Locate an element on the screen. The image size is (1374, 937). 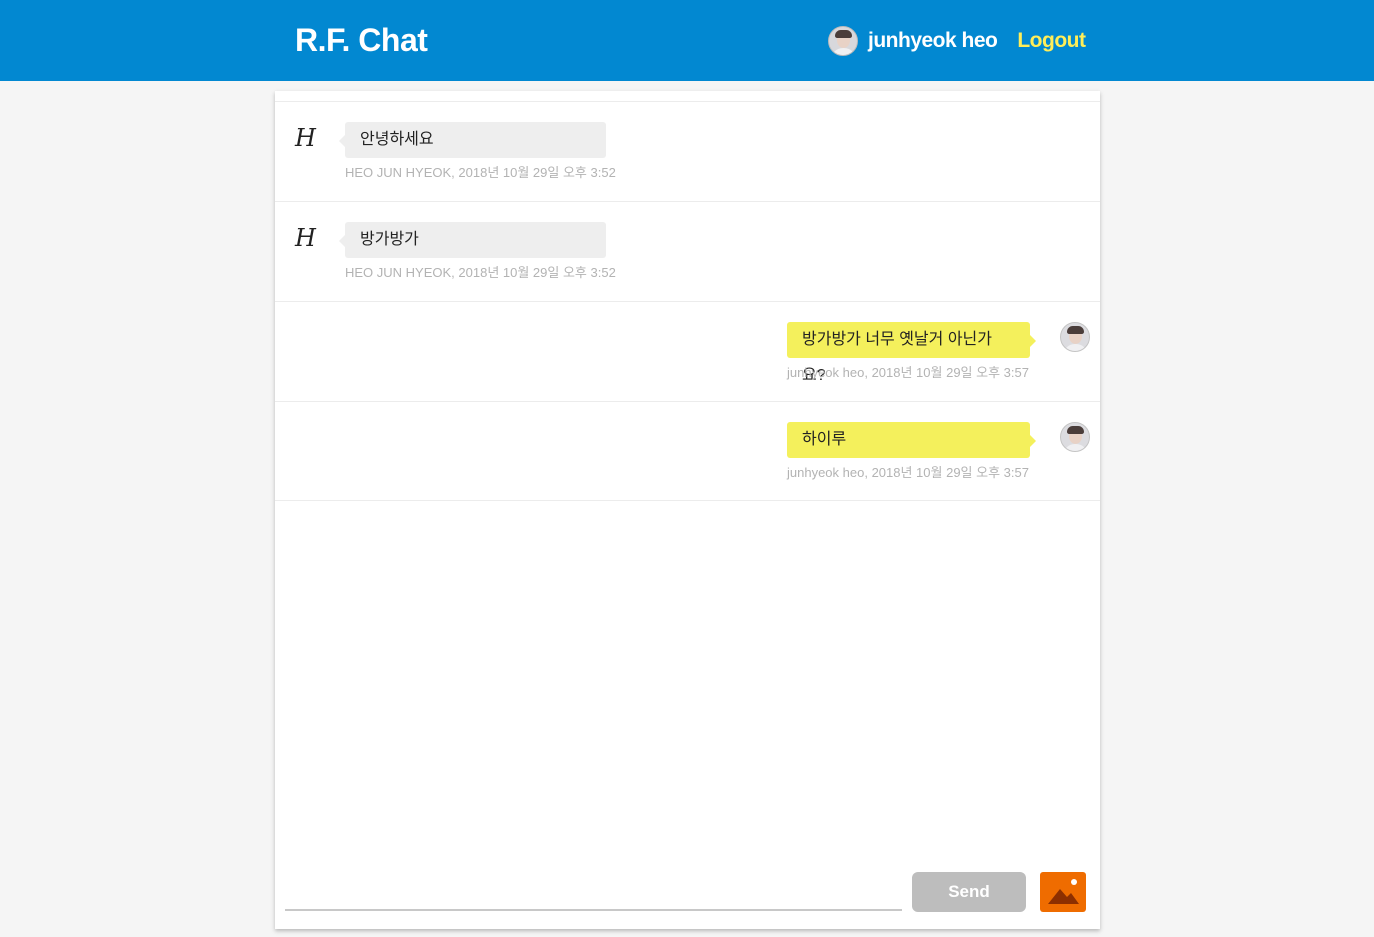
user-name: junhyeok heo is located at coordinates (933, 40).